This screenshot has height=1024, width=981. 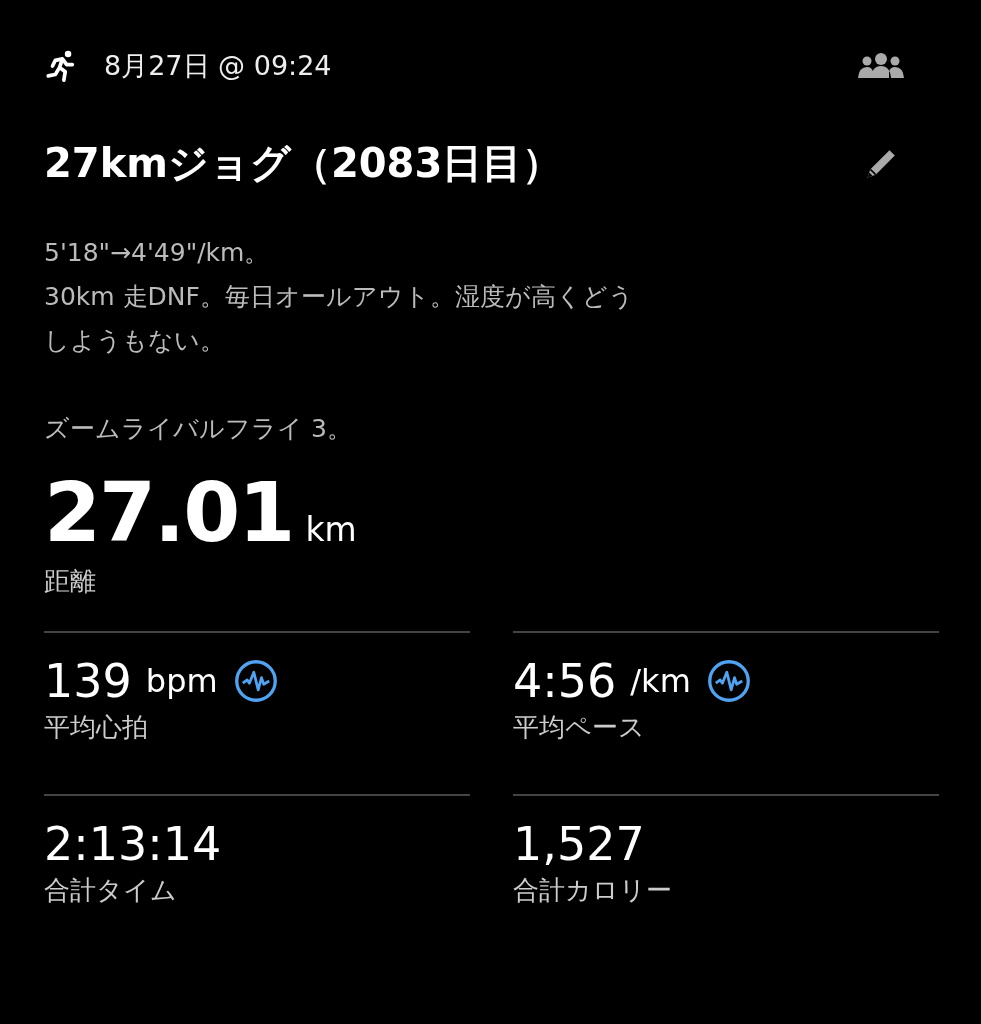 I want to click on description-text: しようもない。, so click(x=135, y=341).